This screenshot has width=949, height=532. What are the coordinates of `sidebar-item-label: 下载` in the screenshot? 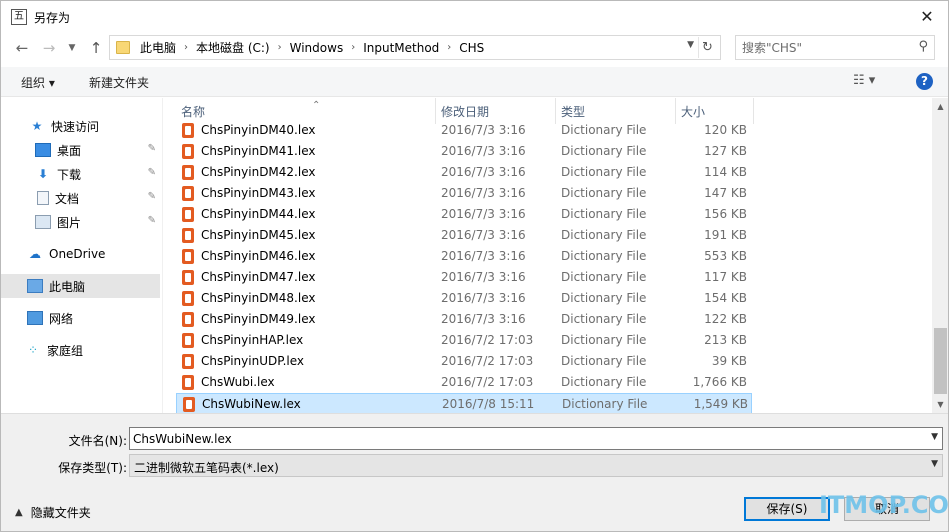 It's located at (69, 174).